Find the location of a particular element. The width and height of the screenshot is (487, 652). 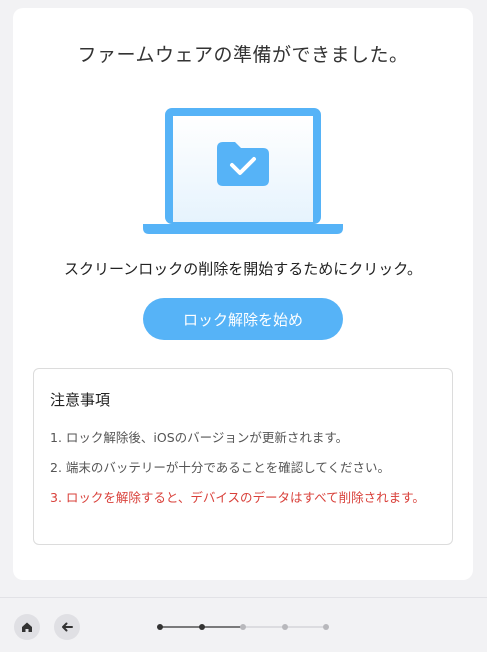

page-title: ファームウェアの準備ができました。 is located at coordinates (243, 55).